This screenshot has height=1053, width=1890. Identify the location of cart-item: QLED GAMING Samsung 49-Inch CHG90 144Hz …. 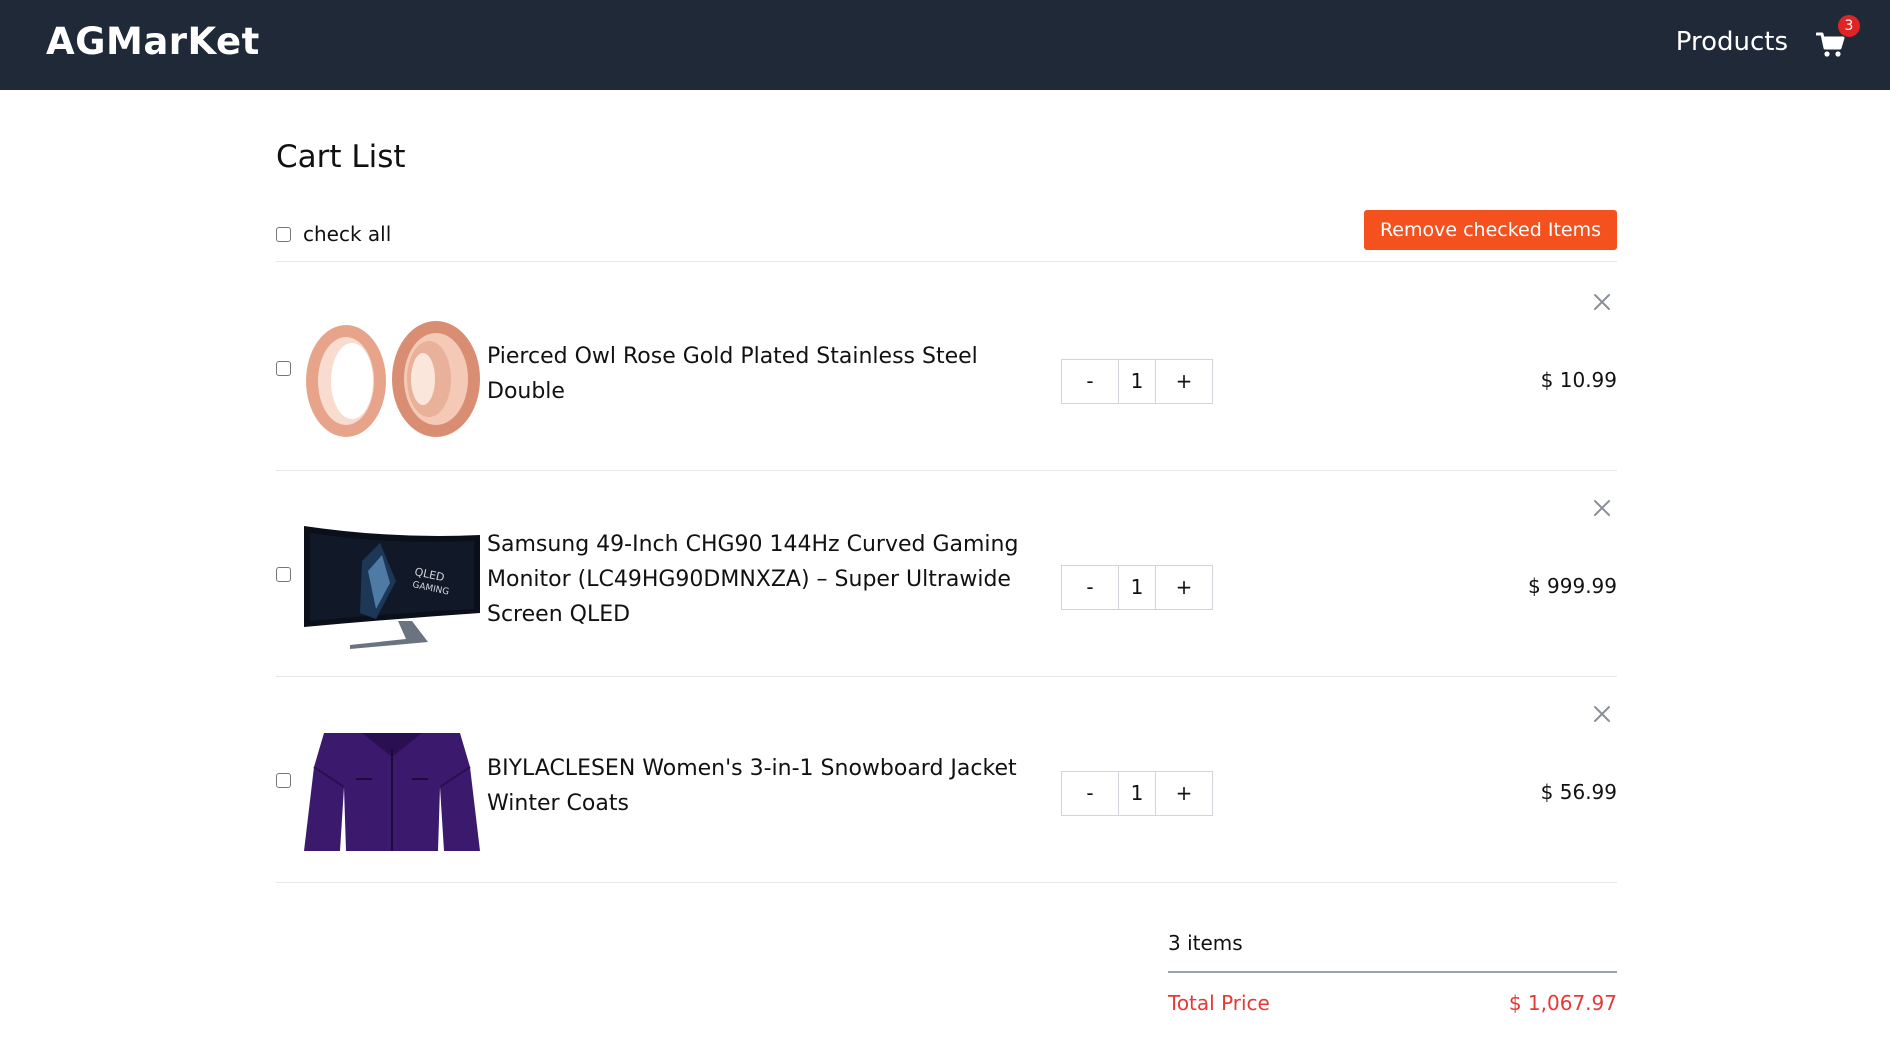
(946, 574).